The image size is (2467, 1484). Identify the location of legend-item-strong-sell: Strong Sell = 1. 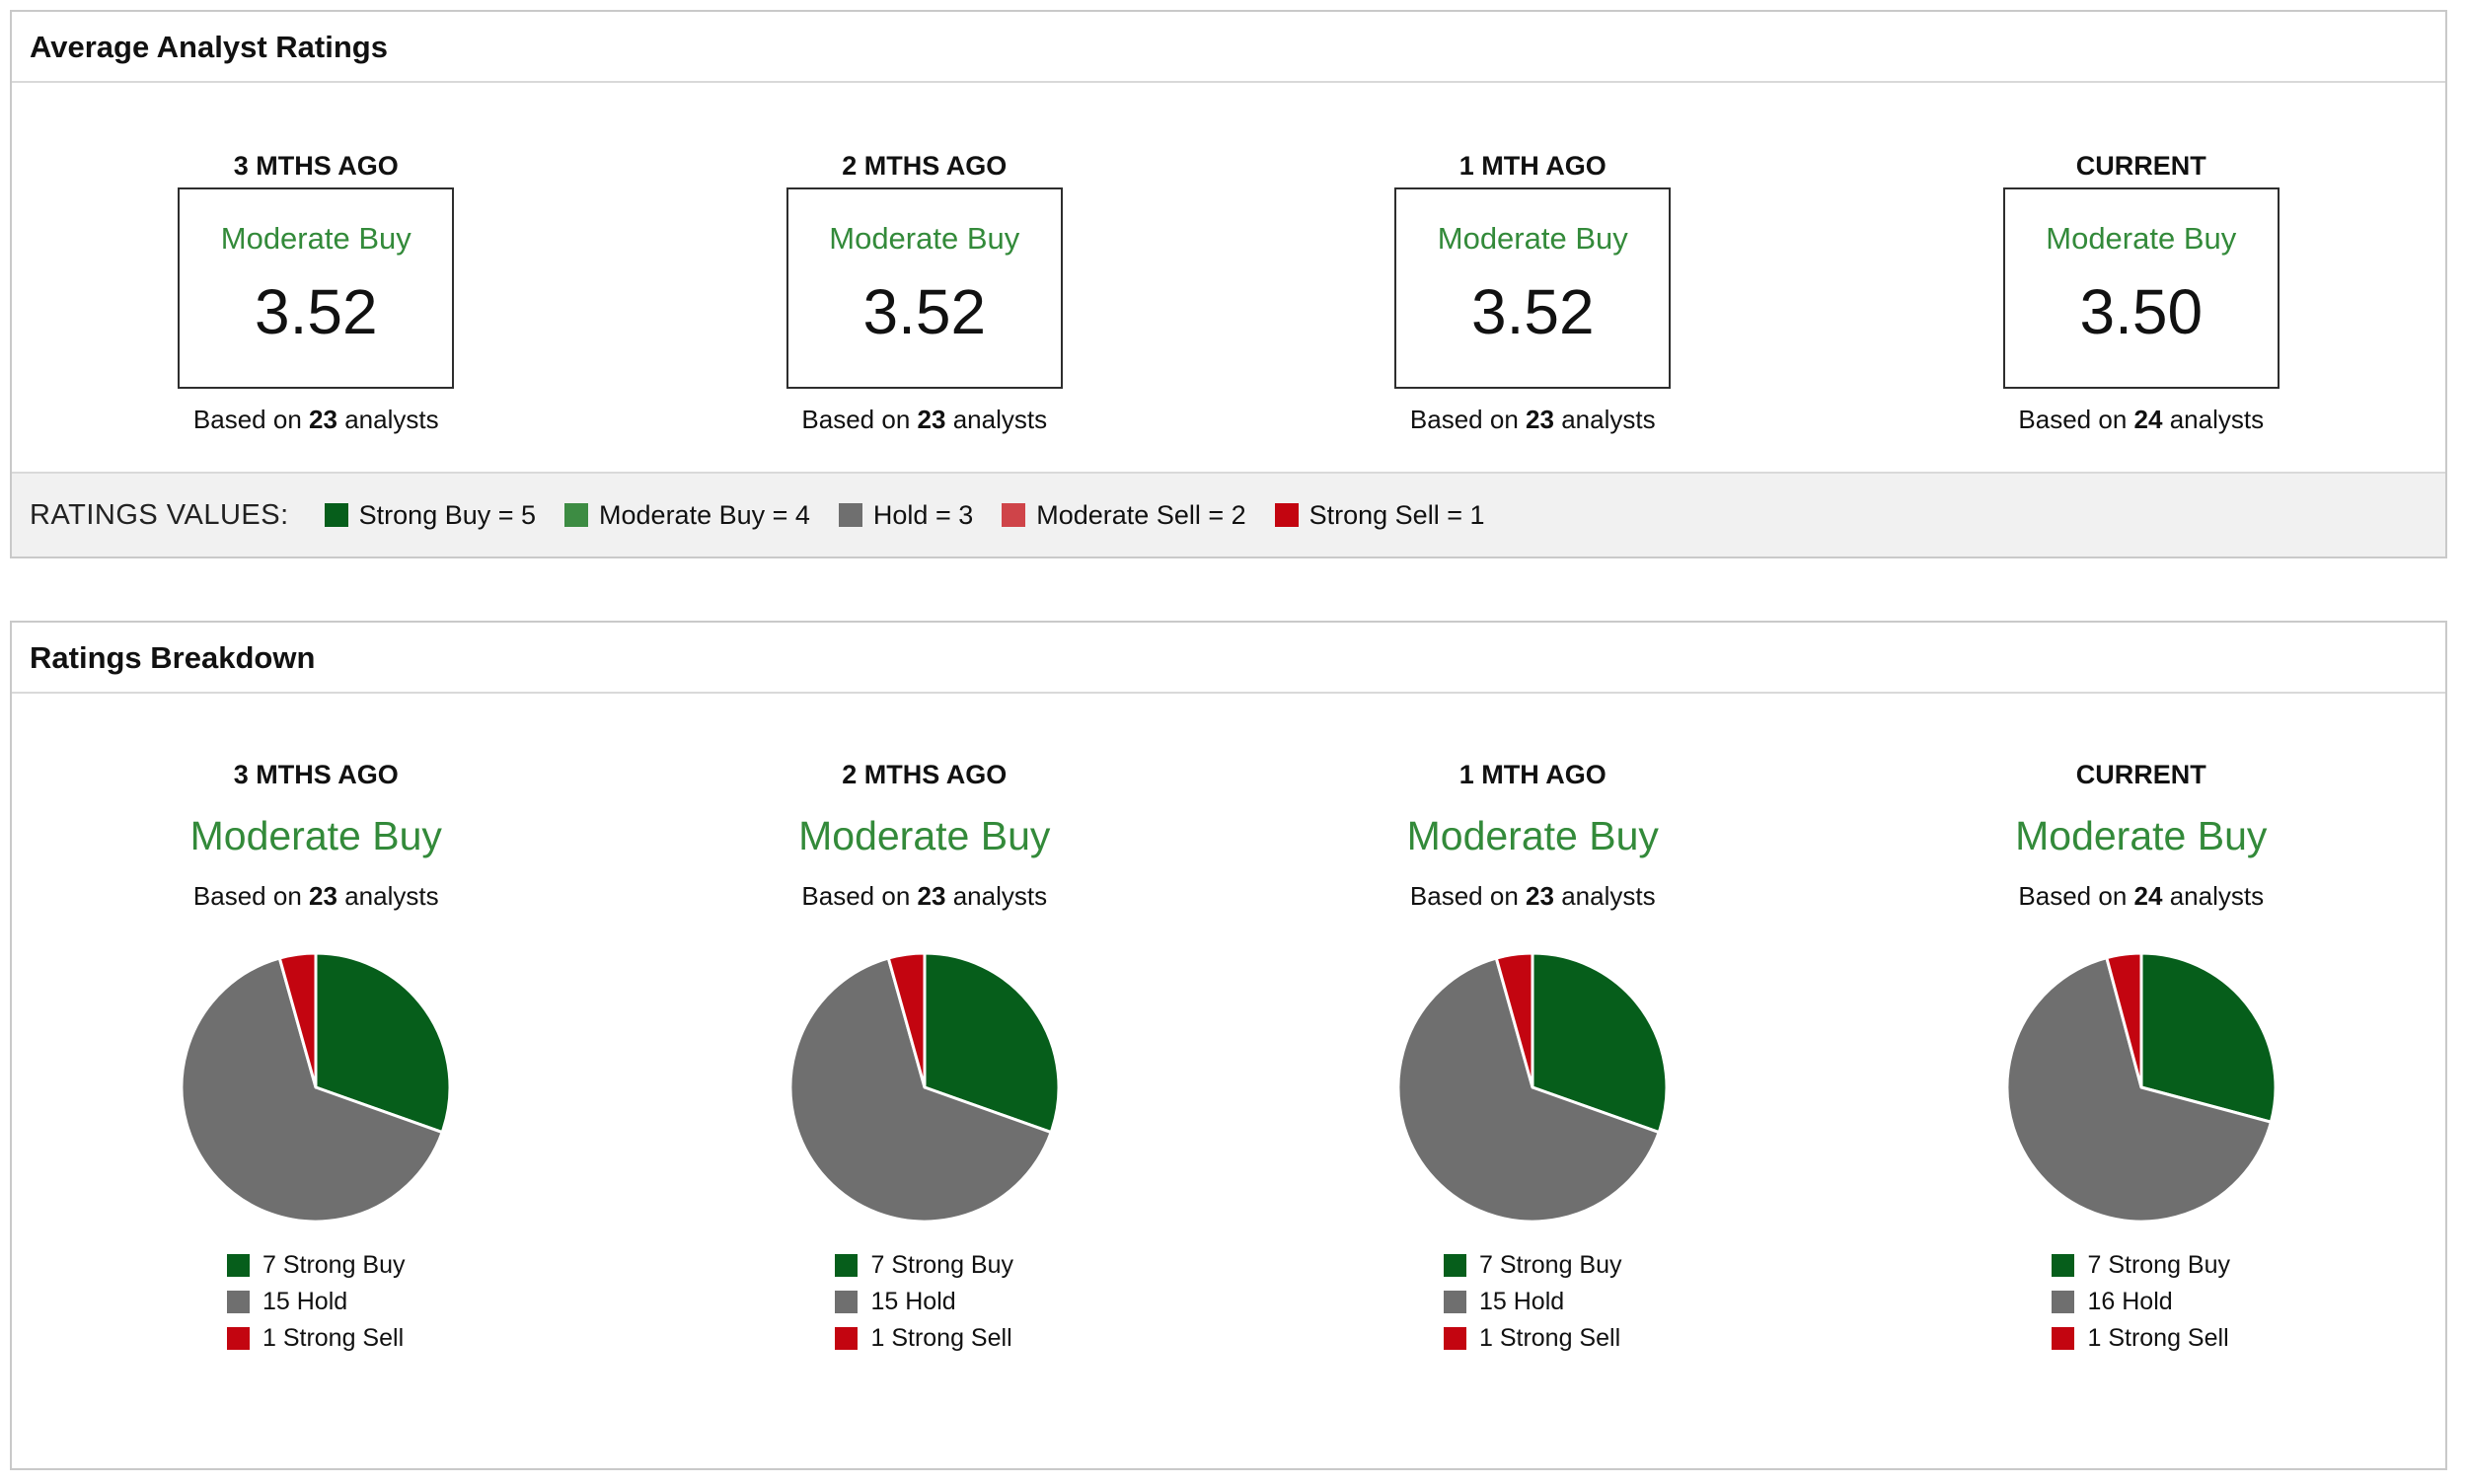
(1379, 515).